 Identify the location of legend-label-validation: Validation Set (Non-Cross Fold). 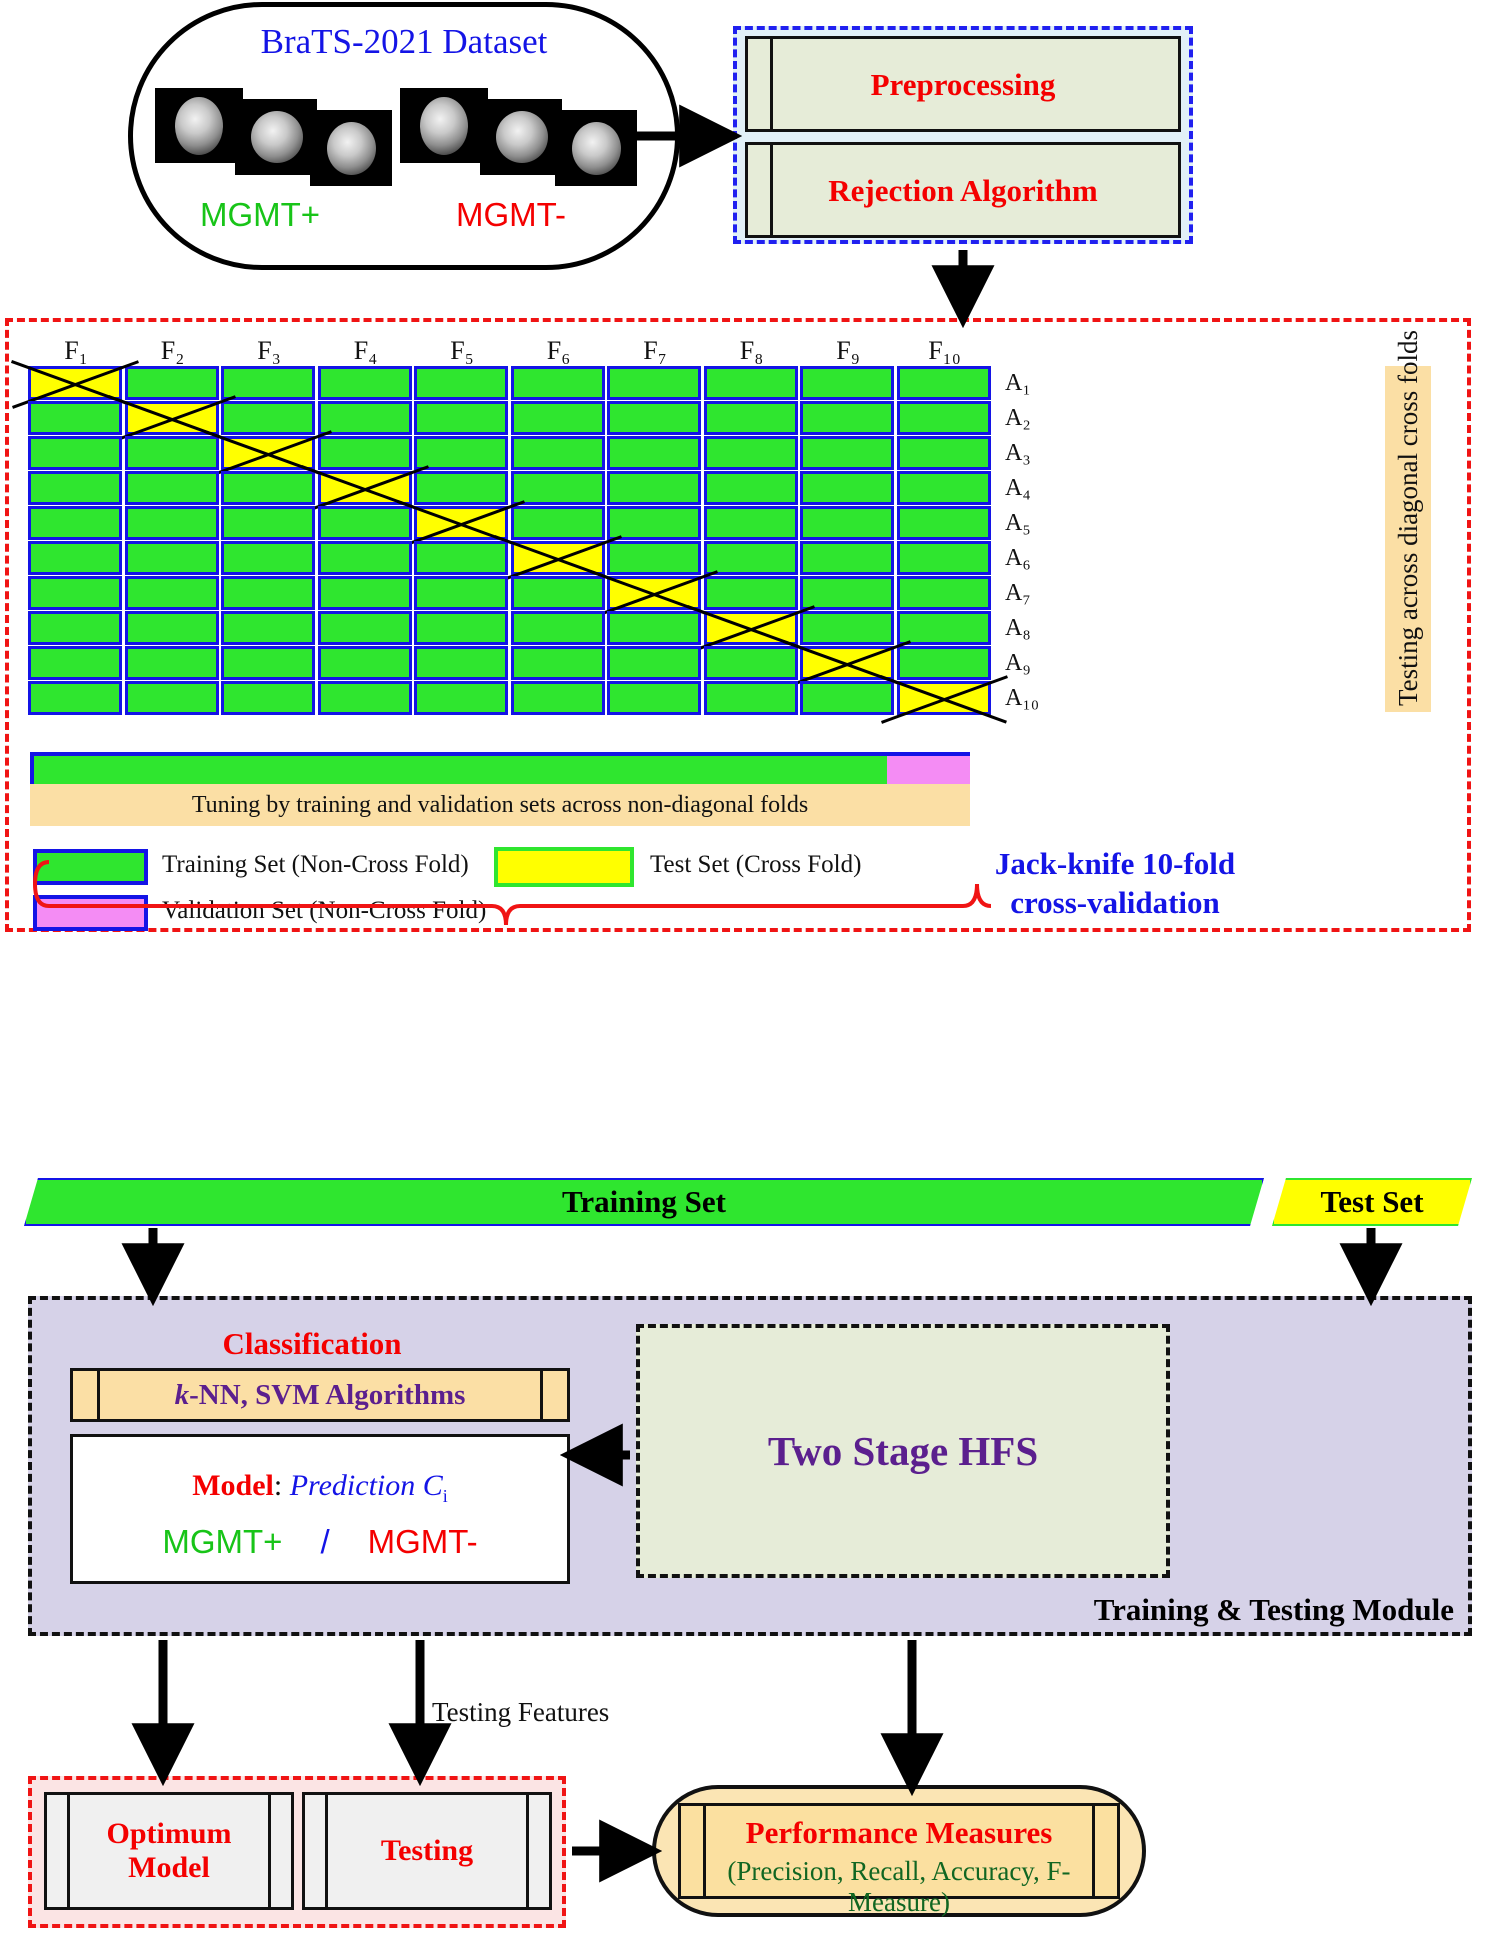
(324, 910).